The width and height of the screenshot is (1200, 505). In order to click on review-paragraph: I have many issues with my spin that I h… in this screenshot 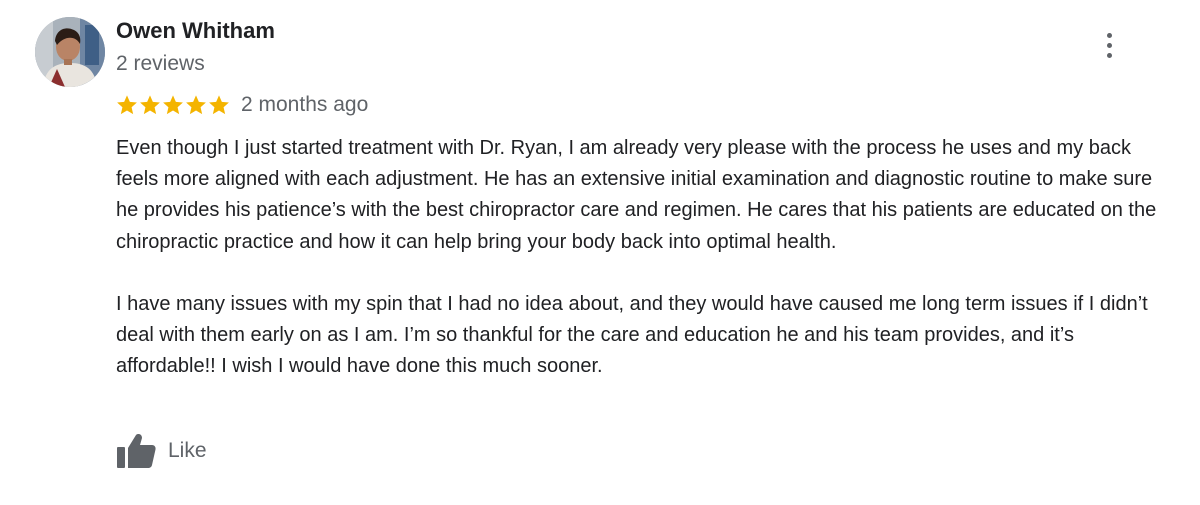, I will do `click(632, 335)`.